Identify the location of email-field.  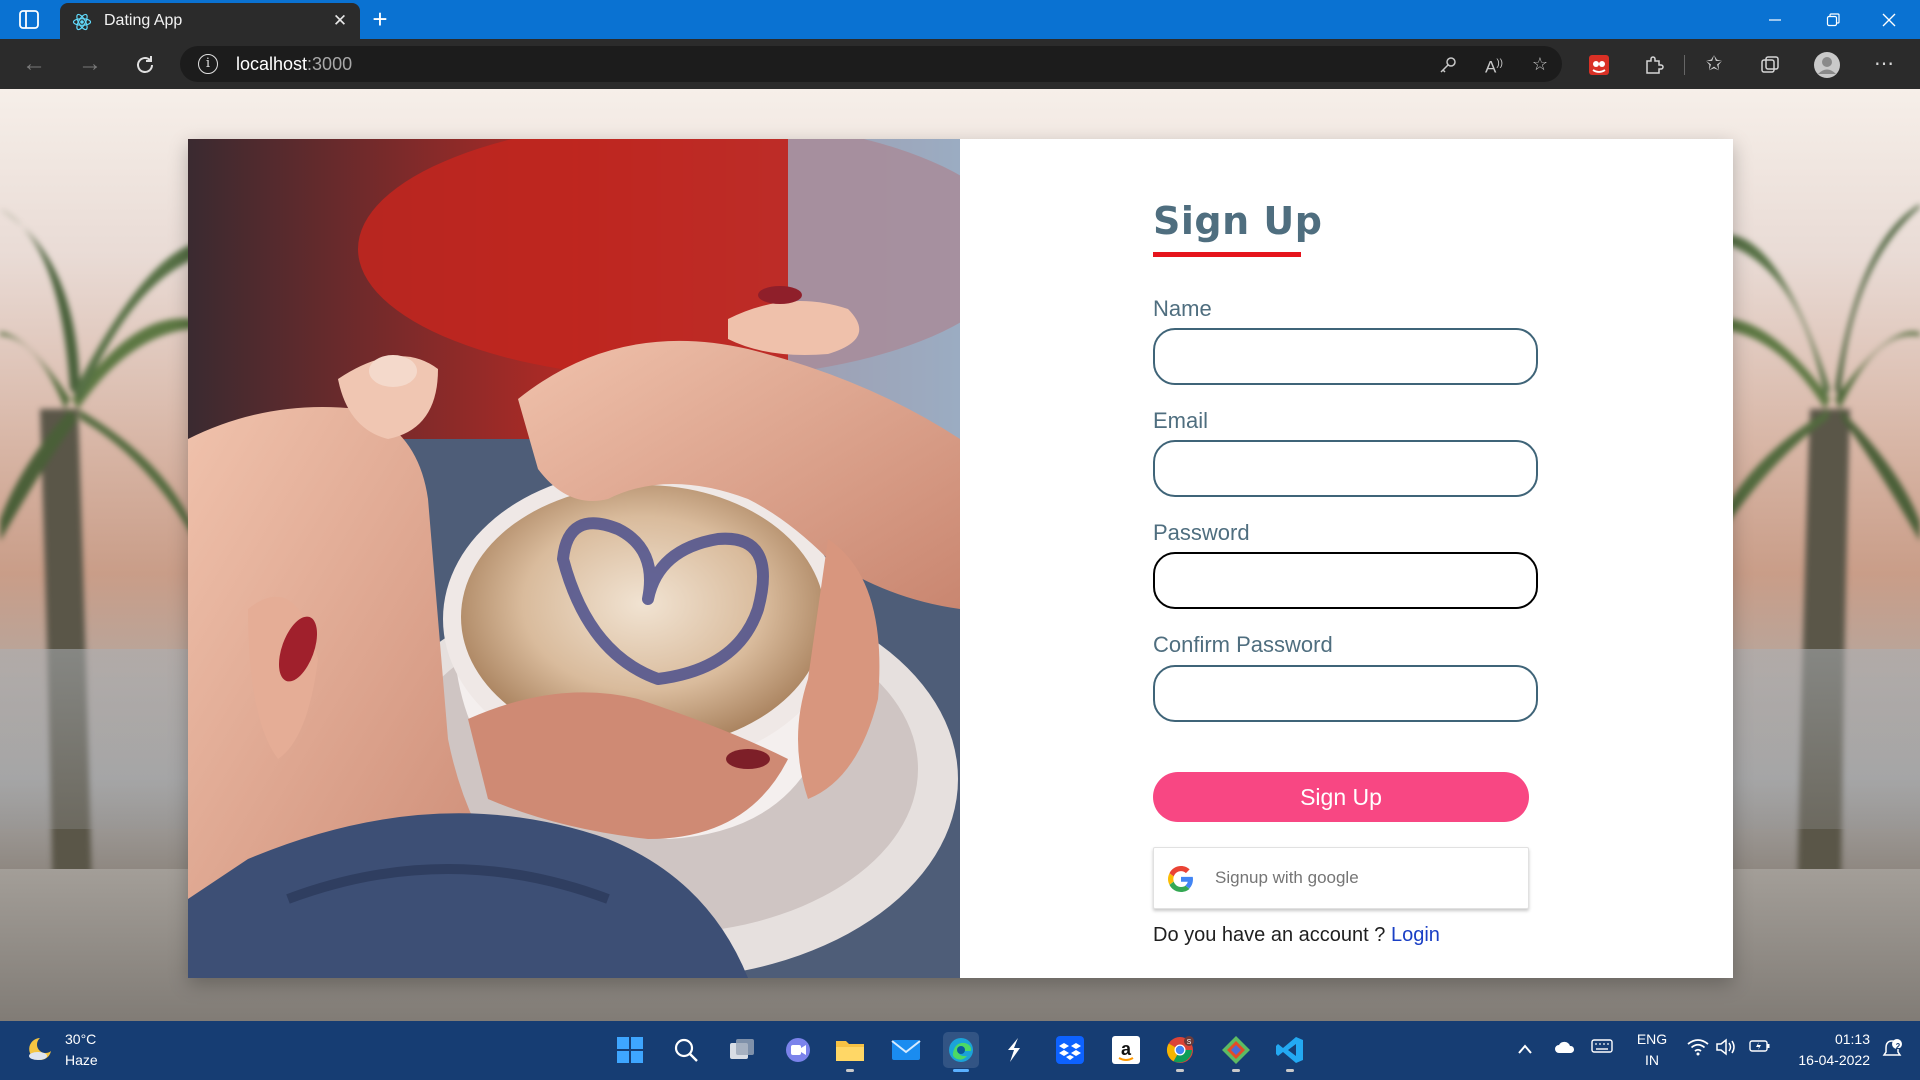
(1345, 468).